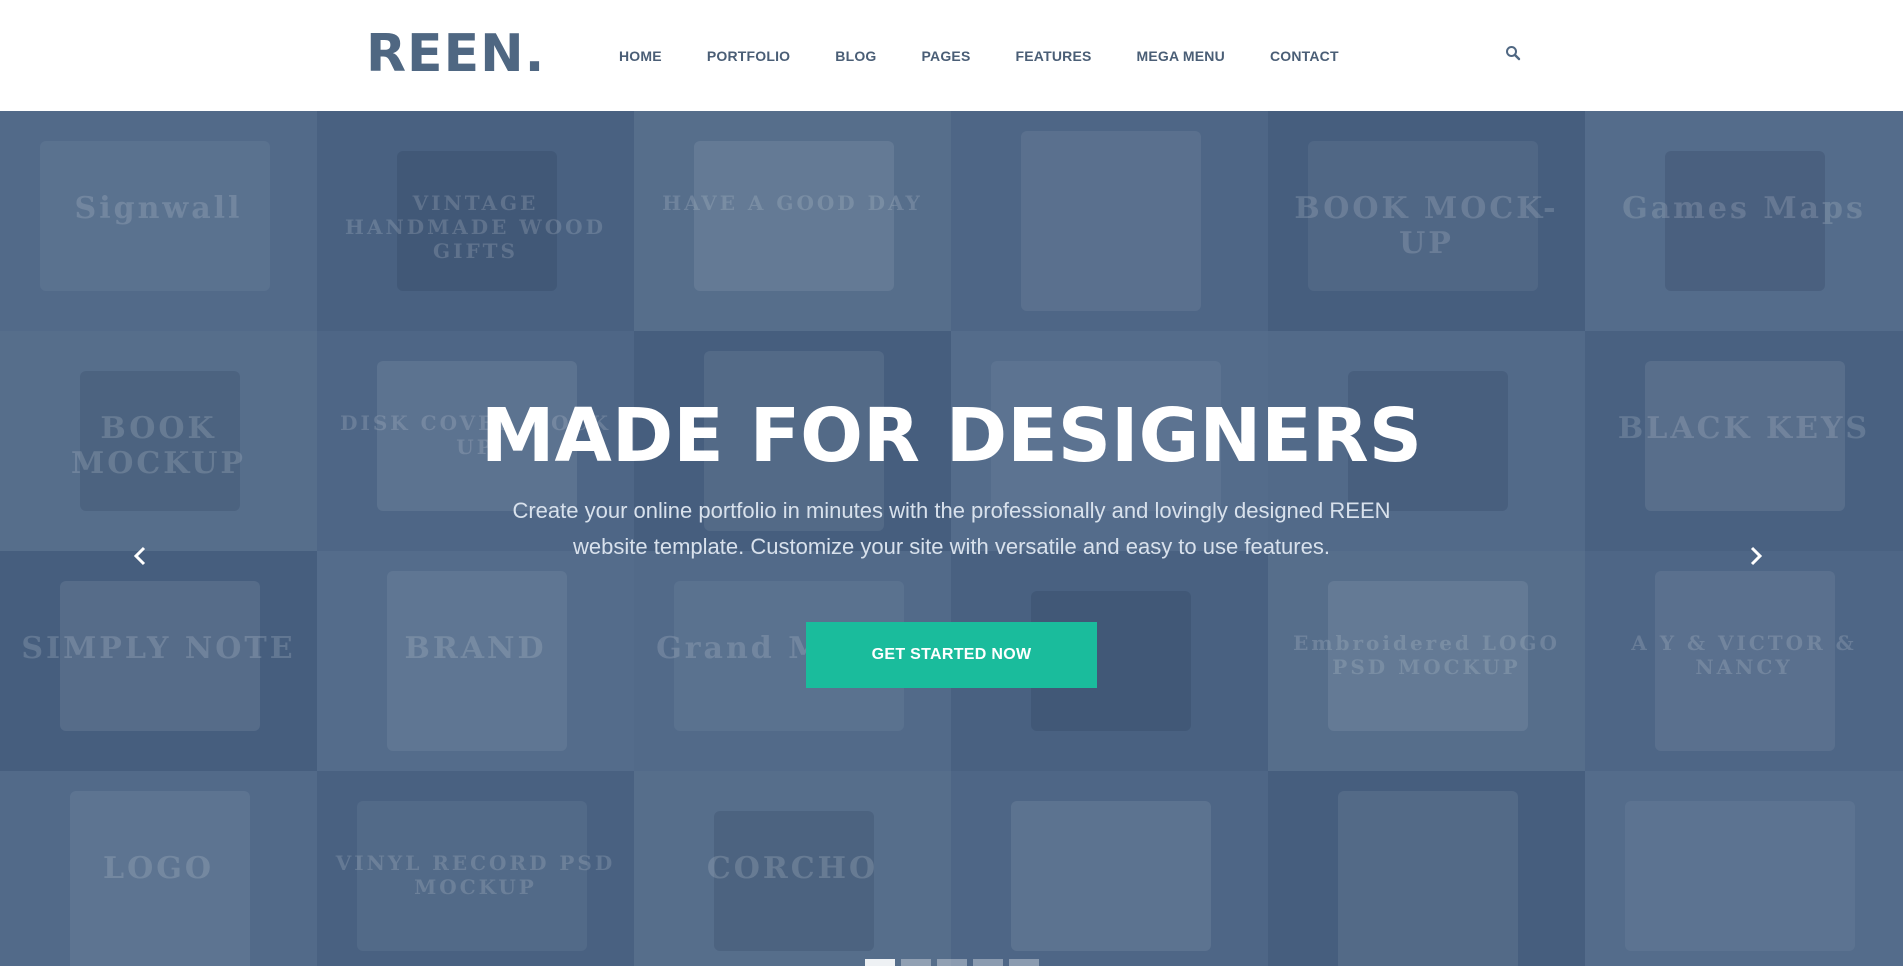 The image size is (1903, 966). What do you see at coordinates (140, 556) in the screenshot?
I see `chevron-left-icon` at bounding box center [140, 556].